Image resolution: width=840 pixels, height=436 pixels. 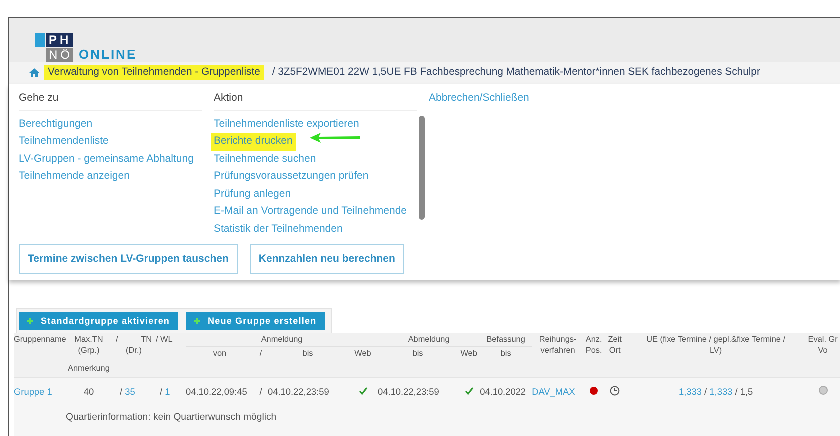 I want to click on menu-link: Teilnehmendenliste exportieren, so click(x=286, y=125).